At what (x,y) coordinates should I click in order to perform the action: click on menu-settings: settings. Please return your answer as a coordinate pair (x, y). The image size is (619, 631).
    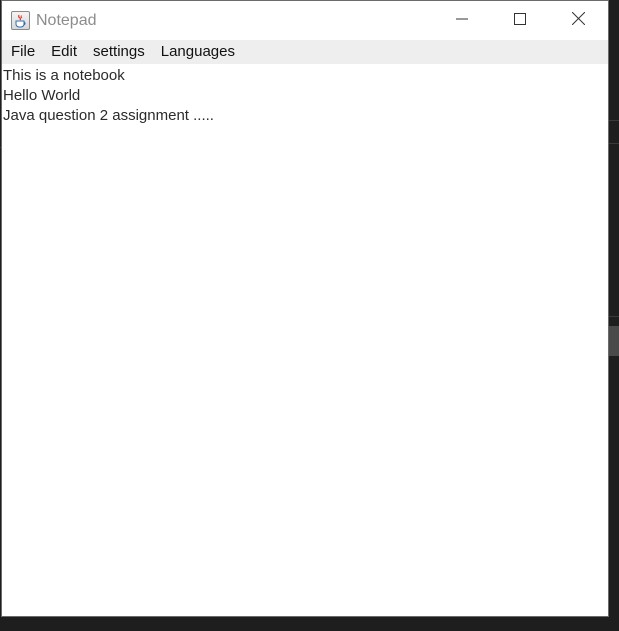
    Looking at the image, I should click on (119, 52).